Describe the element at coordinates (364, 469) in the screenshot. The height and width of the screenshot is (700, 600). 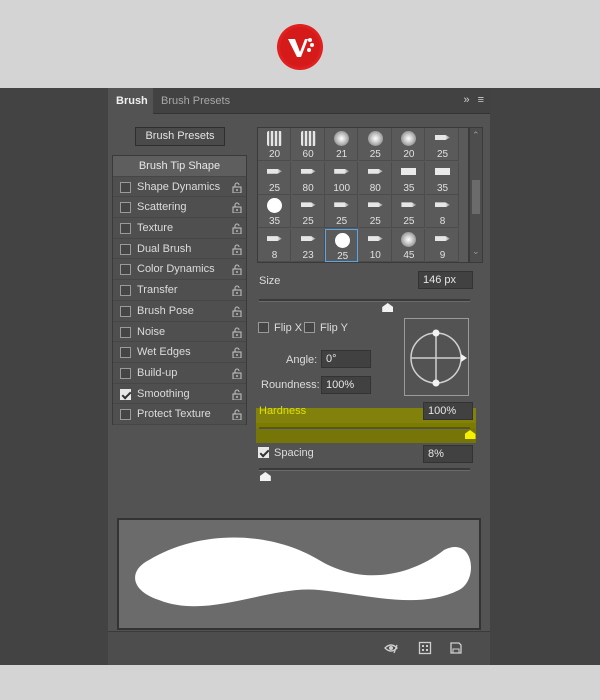
I see `spacing-slider` at that location.